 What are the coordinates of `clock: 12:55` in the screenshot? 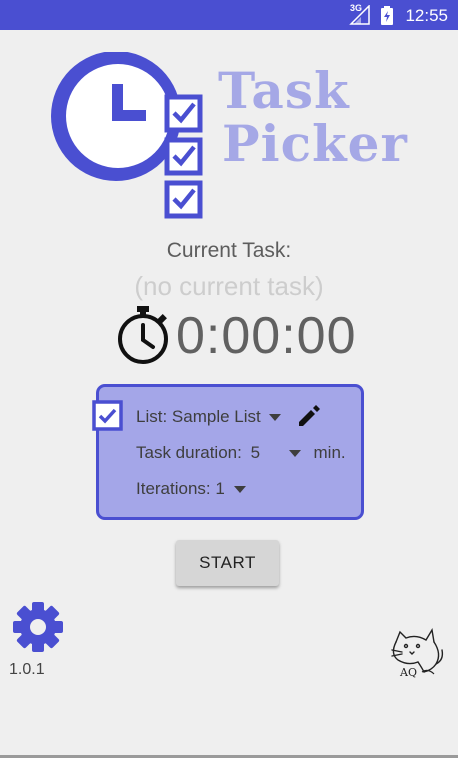 It's located at (426, 15).